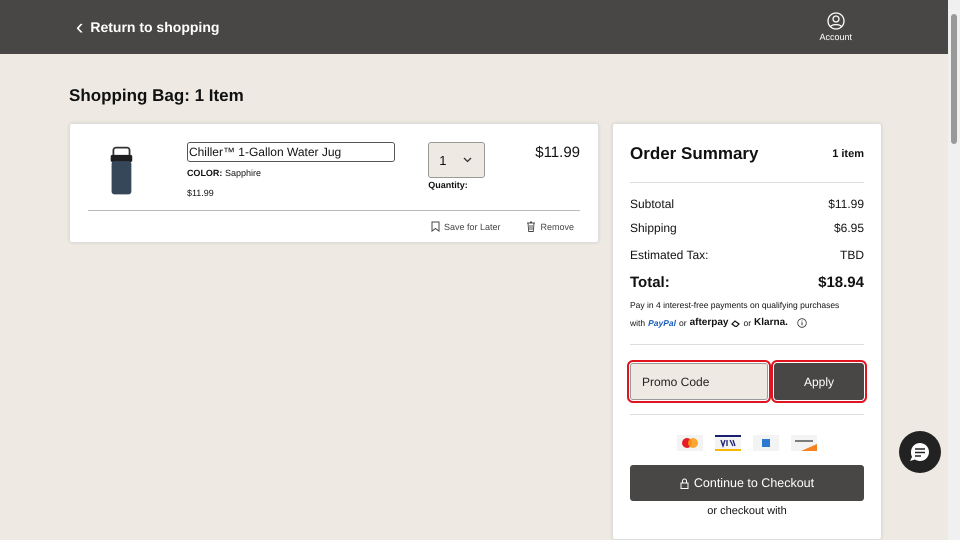  Describe the element at coordinates (801, 323) in the screenshot. I see `info-icon` at that location.